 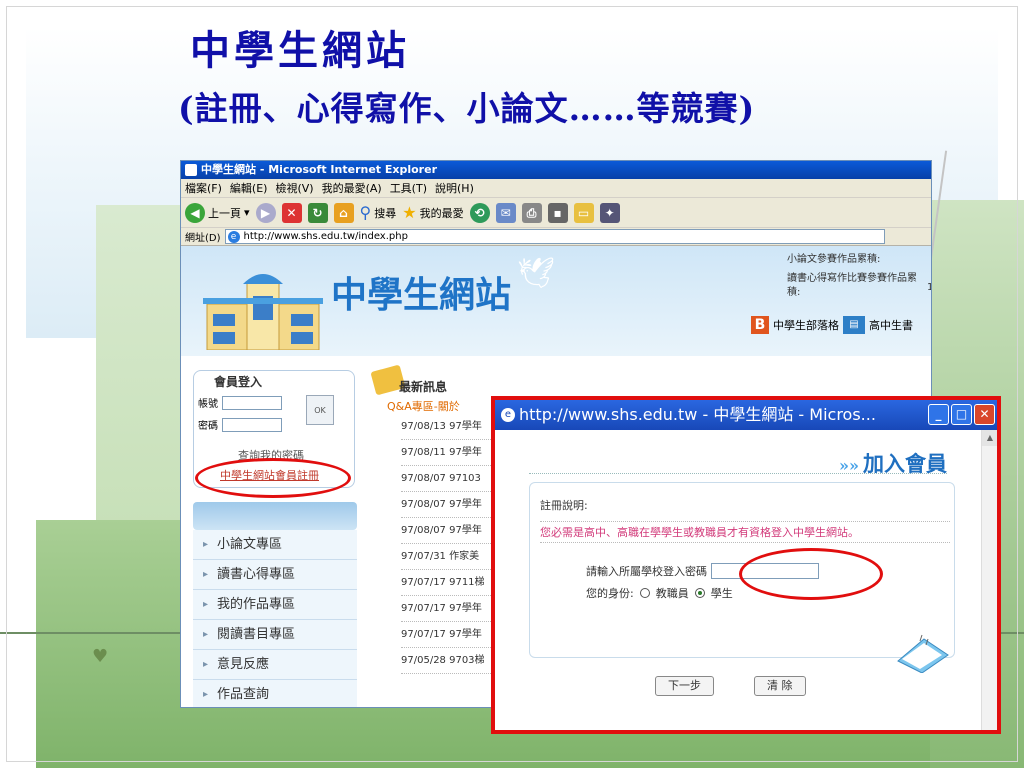 I want to click on news-item: 97/07/17 9711梯, so click(x=451, y=583).